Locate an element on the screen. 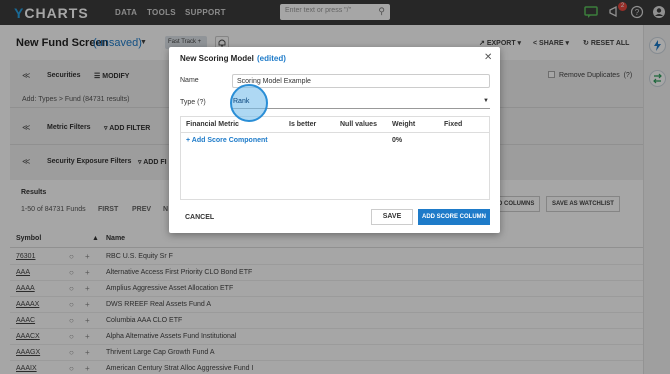 This screenshot has height=374, width=670. add-score-column-button: ADD SCORE COLUMN is located at coordinates (454, 217).